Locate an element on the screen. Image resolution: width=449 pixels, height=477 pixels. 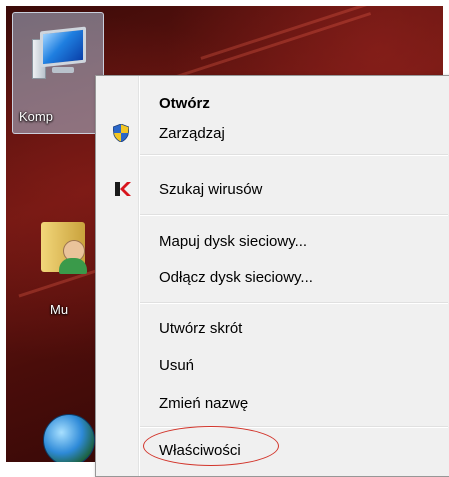
menu-item-manage: Zarządzaj is located at coordinates (272, 133).